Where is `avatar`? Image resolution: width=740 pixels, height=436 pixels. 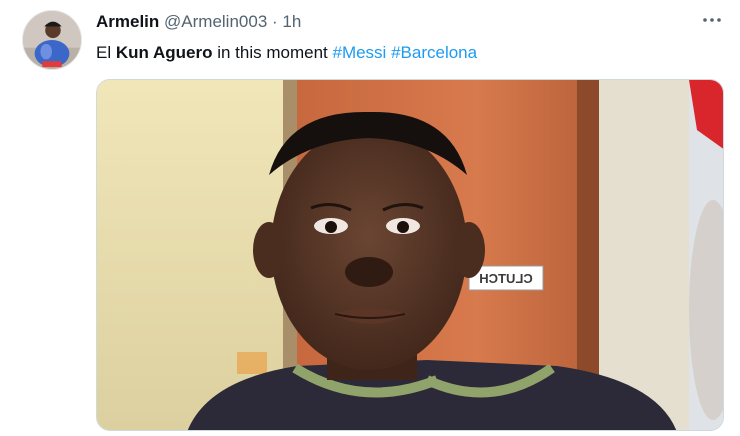 avatar is located at coordinates (52, 40).